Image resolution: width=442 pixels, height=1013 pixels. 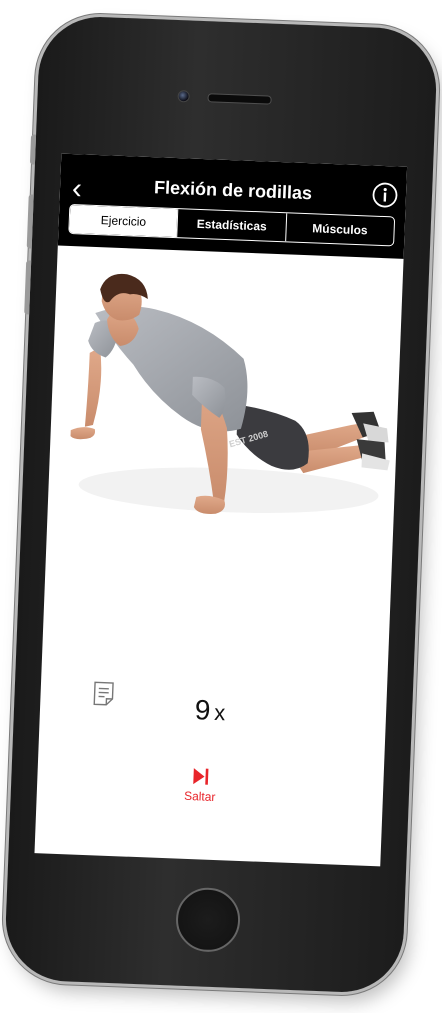 I want to click on tab-ejercicio: Ejercicio, so click(x=123, y=221).